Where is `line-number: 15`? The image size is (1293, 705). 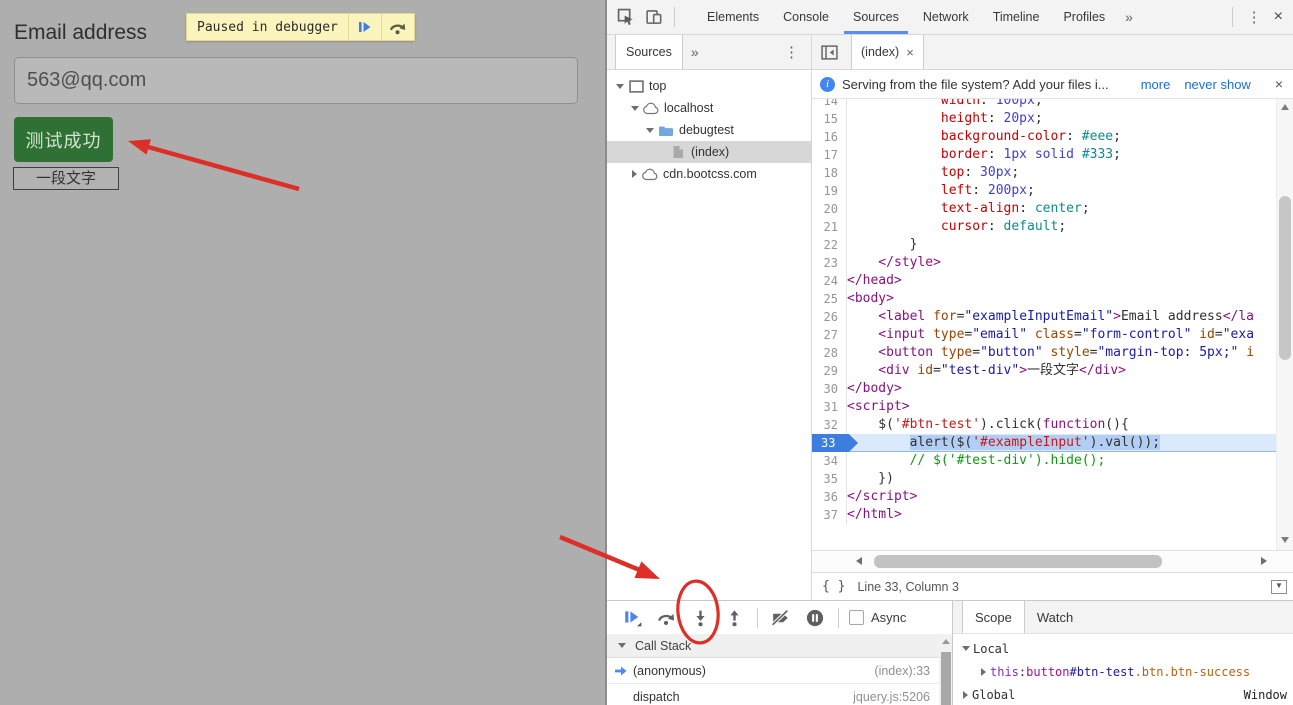
line-number: 15 is located at coordinates (829, 119).